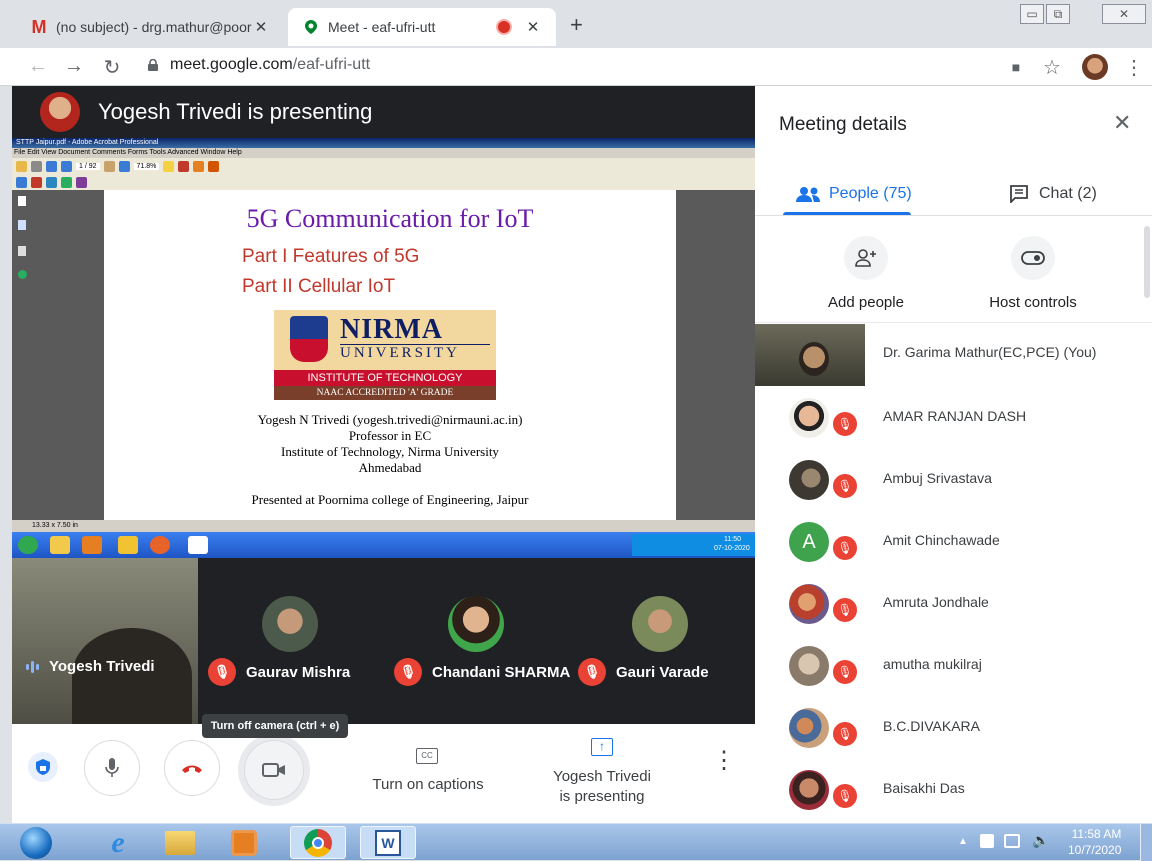 The image size is (1152, 861). What do you see at coordinates (319, 286) in the screenshot?
I see `slide-part-2: Part II Cellular IoT` at bounding box center [319, 286].